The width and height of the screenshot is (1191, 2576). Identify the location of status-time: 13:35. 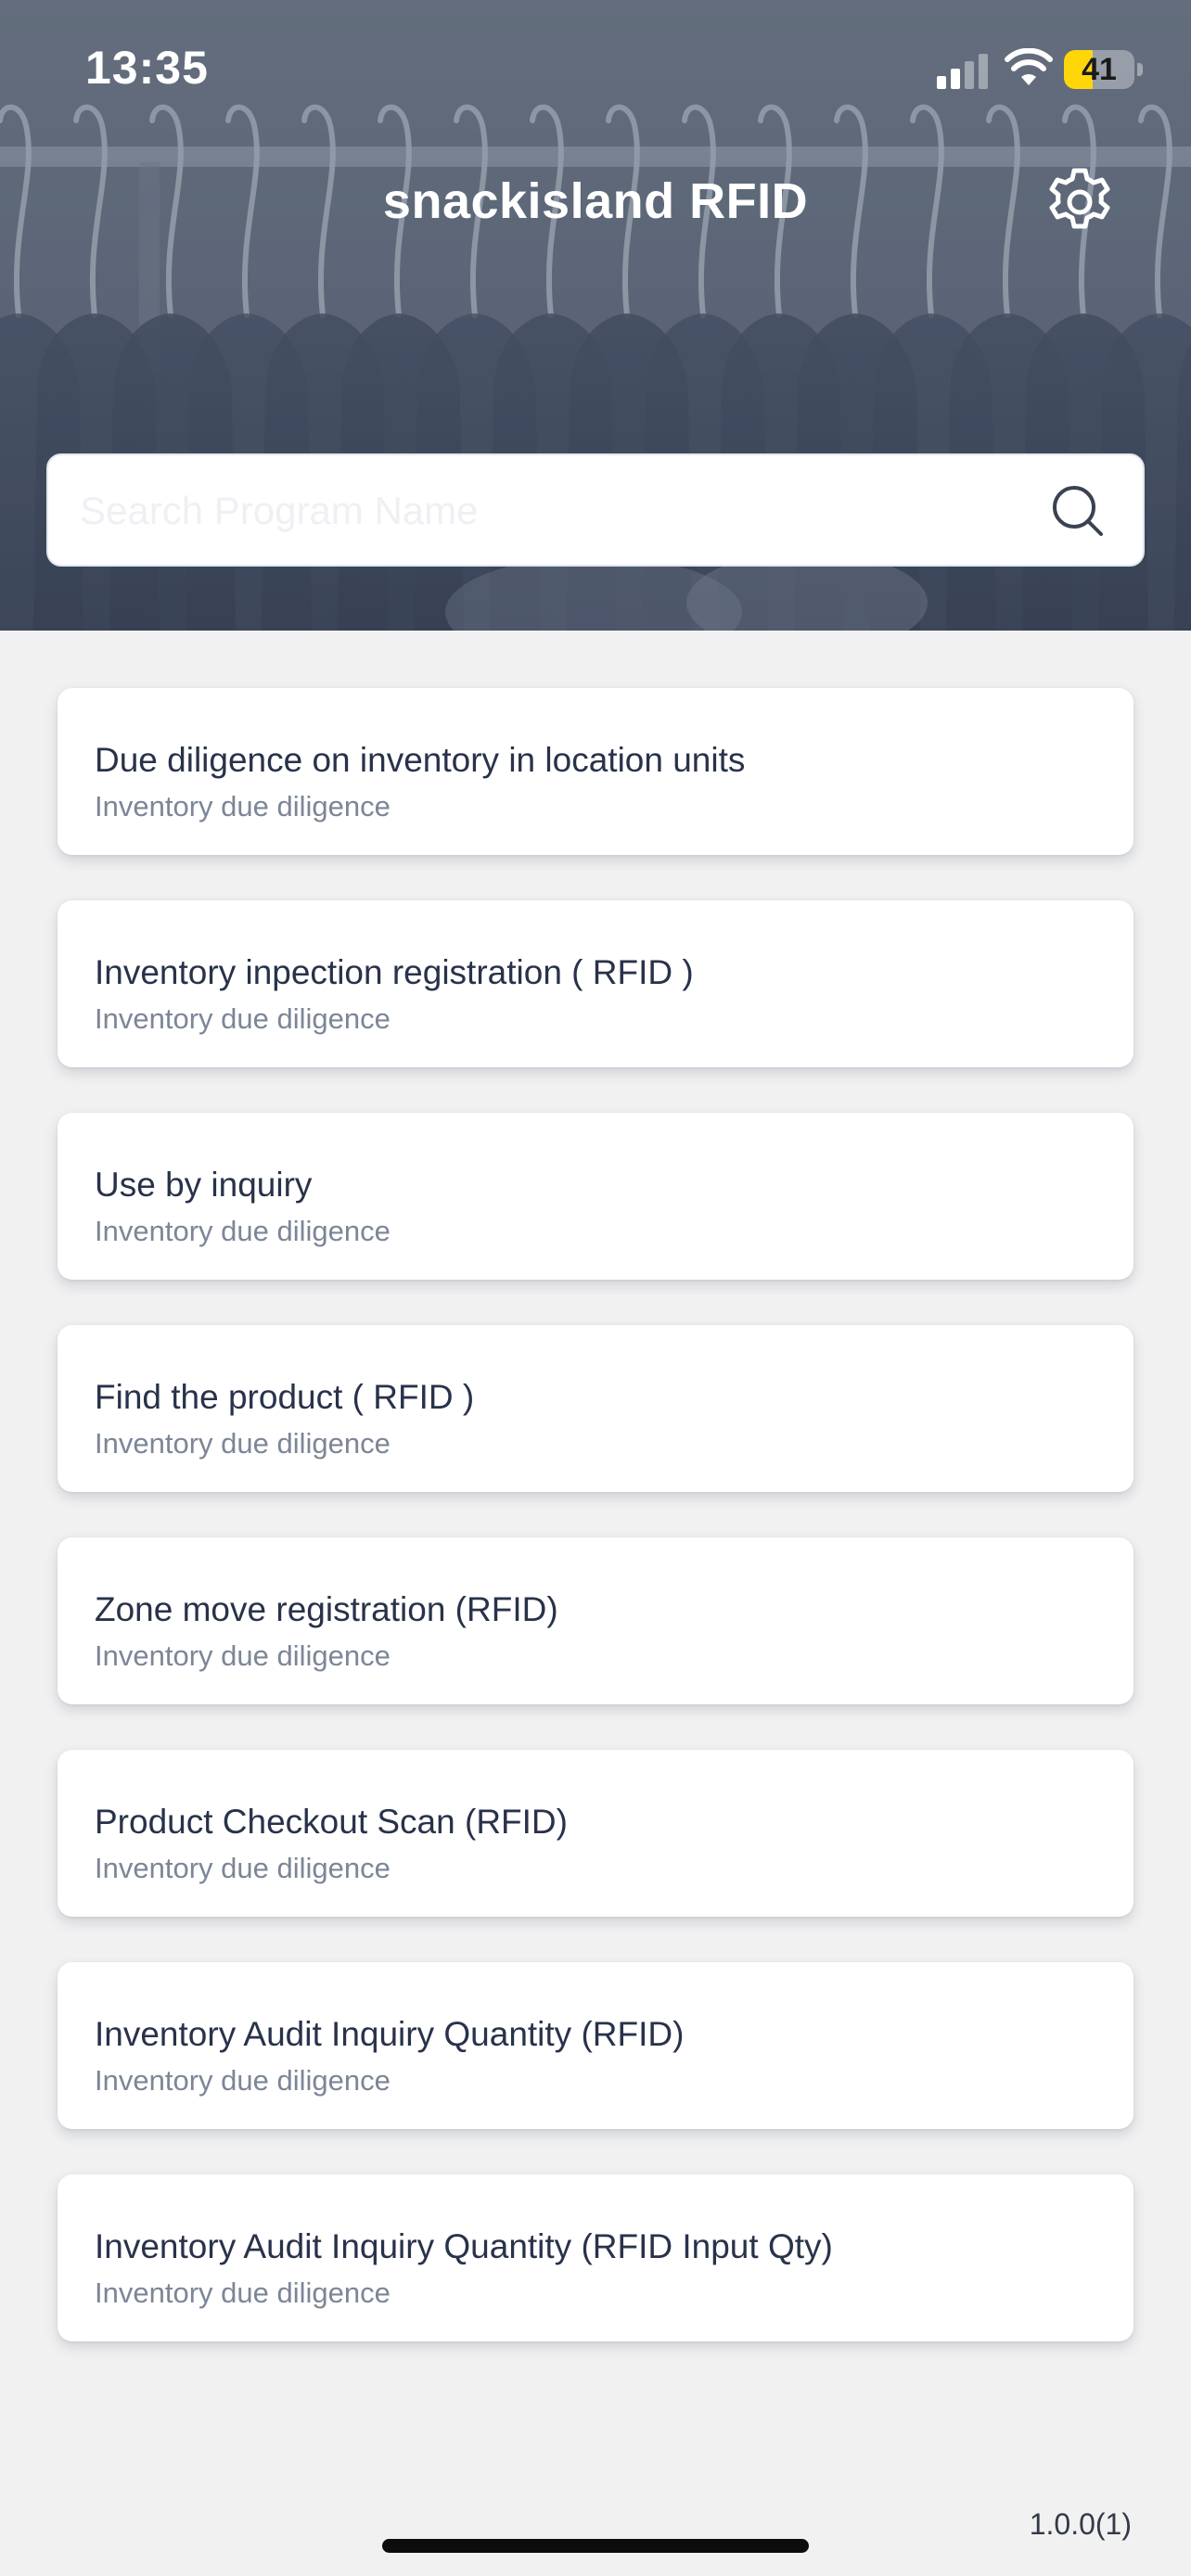
(147, 68).